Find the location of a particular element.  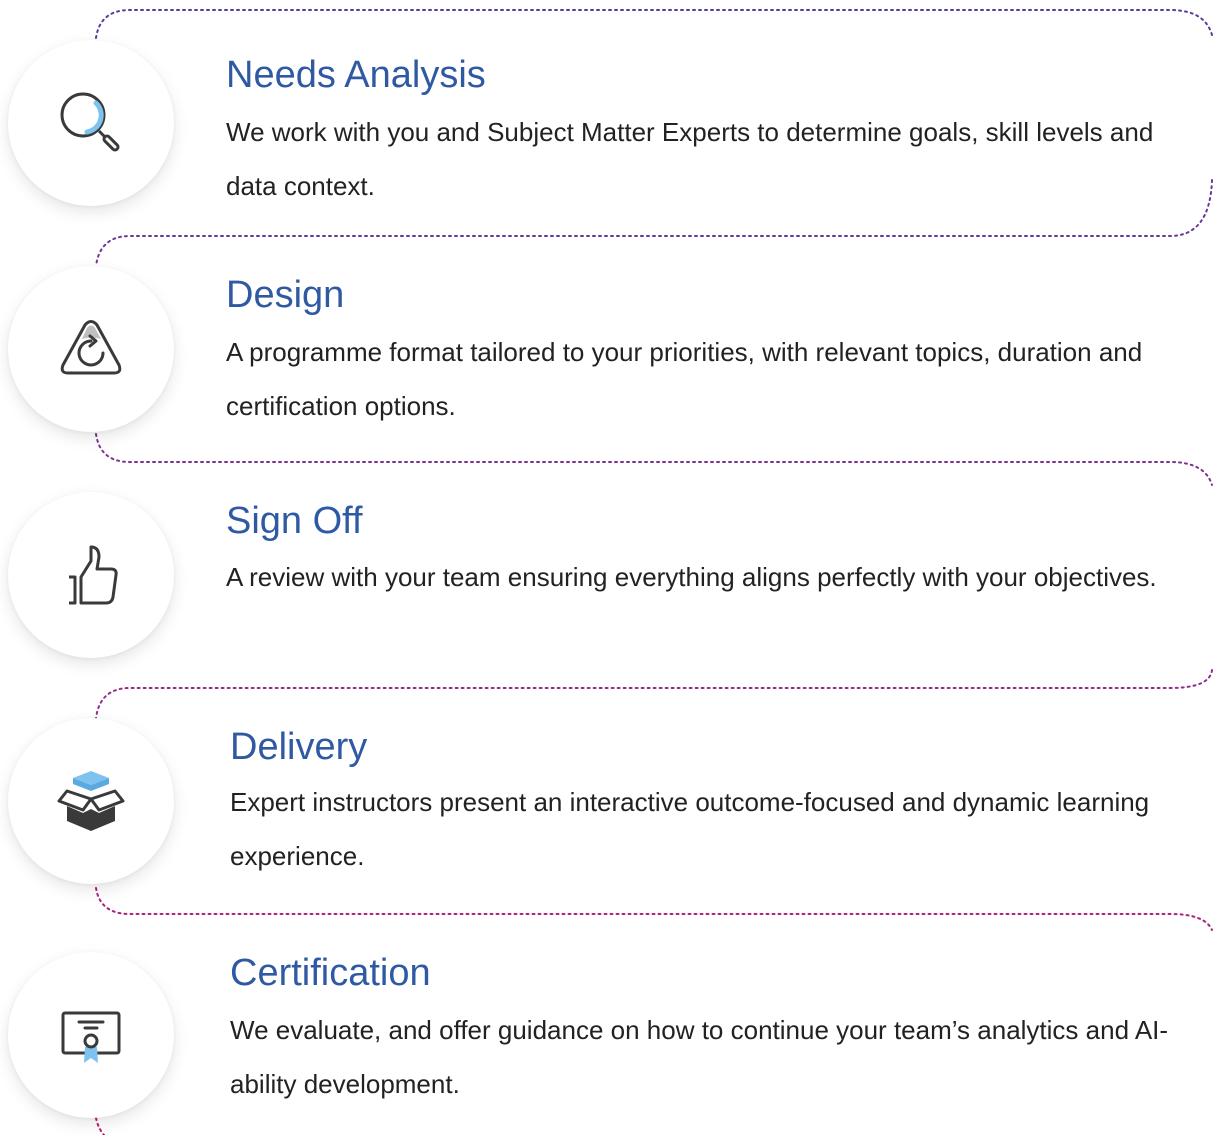

design-triangle-icon is located at coordinates (91, 347).